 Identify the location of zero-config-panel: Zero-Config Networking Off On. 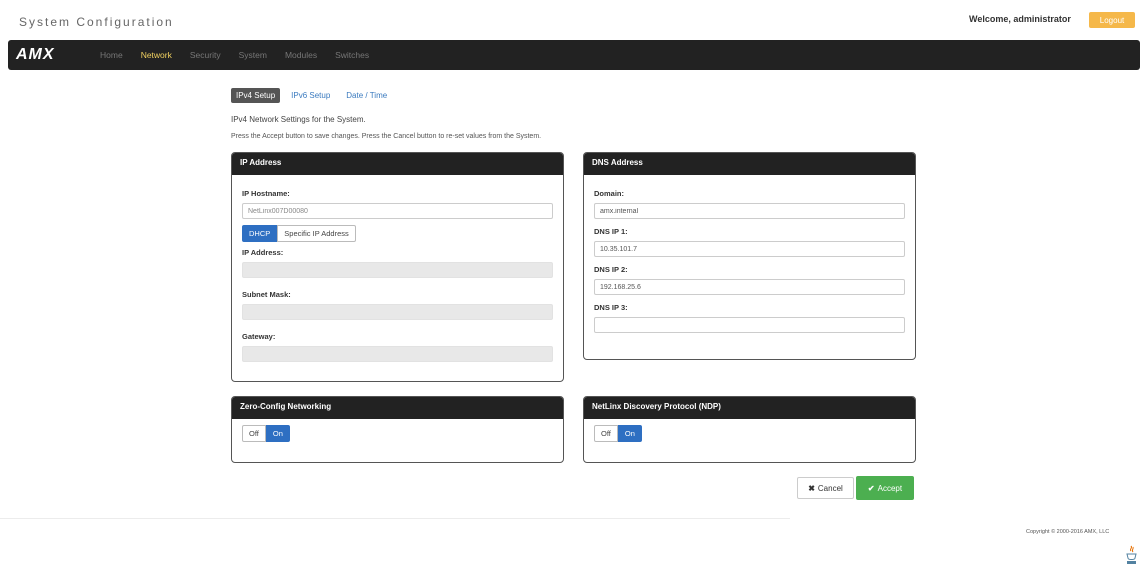
(397, 429).